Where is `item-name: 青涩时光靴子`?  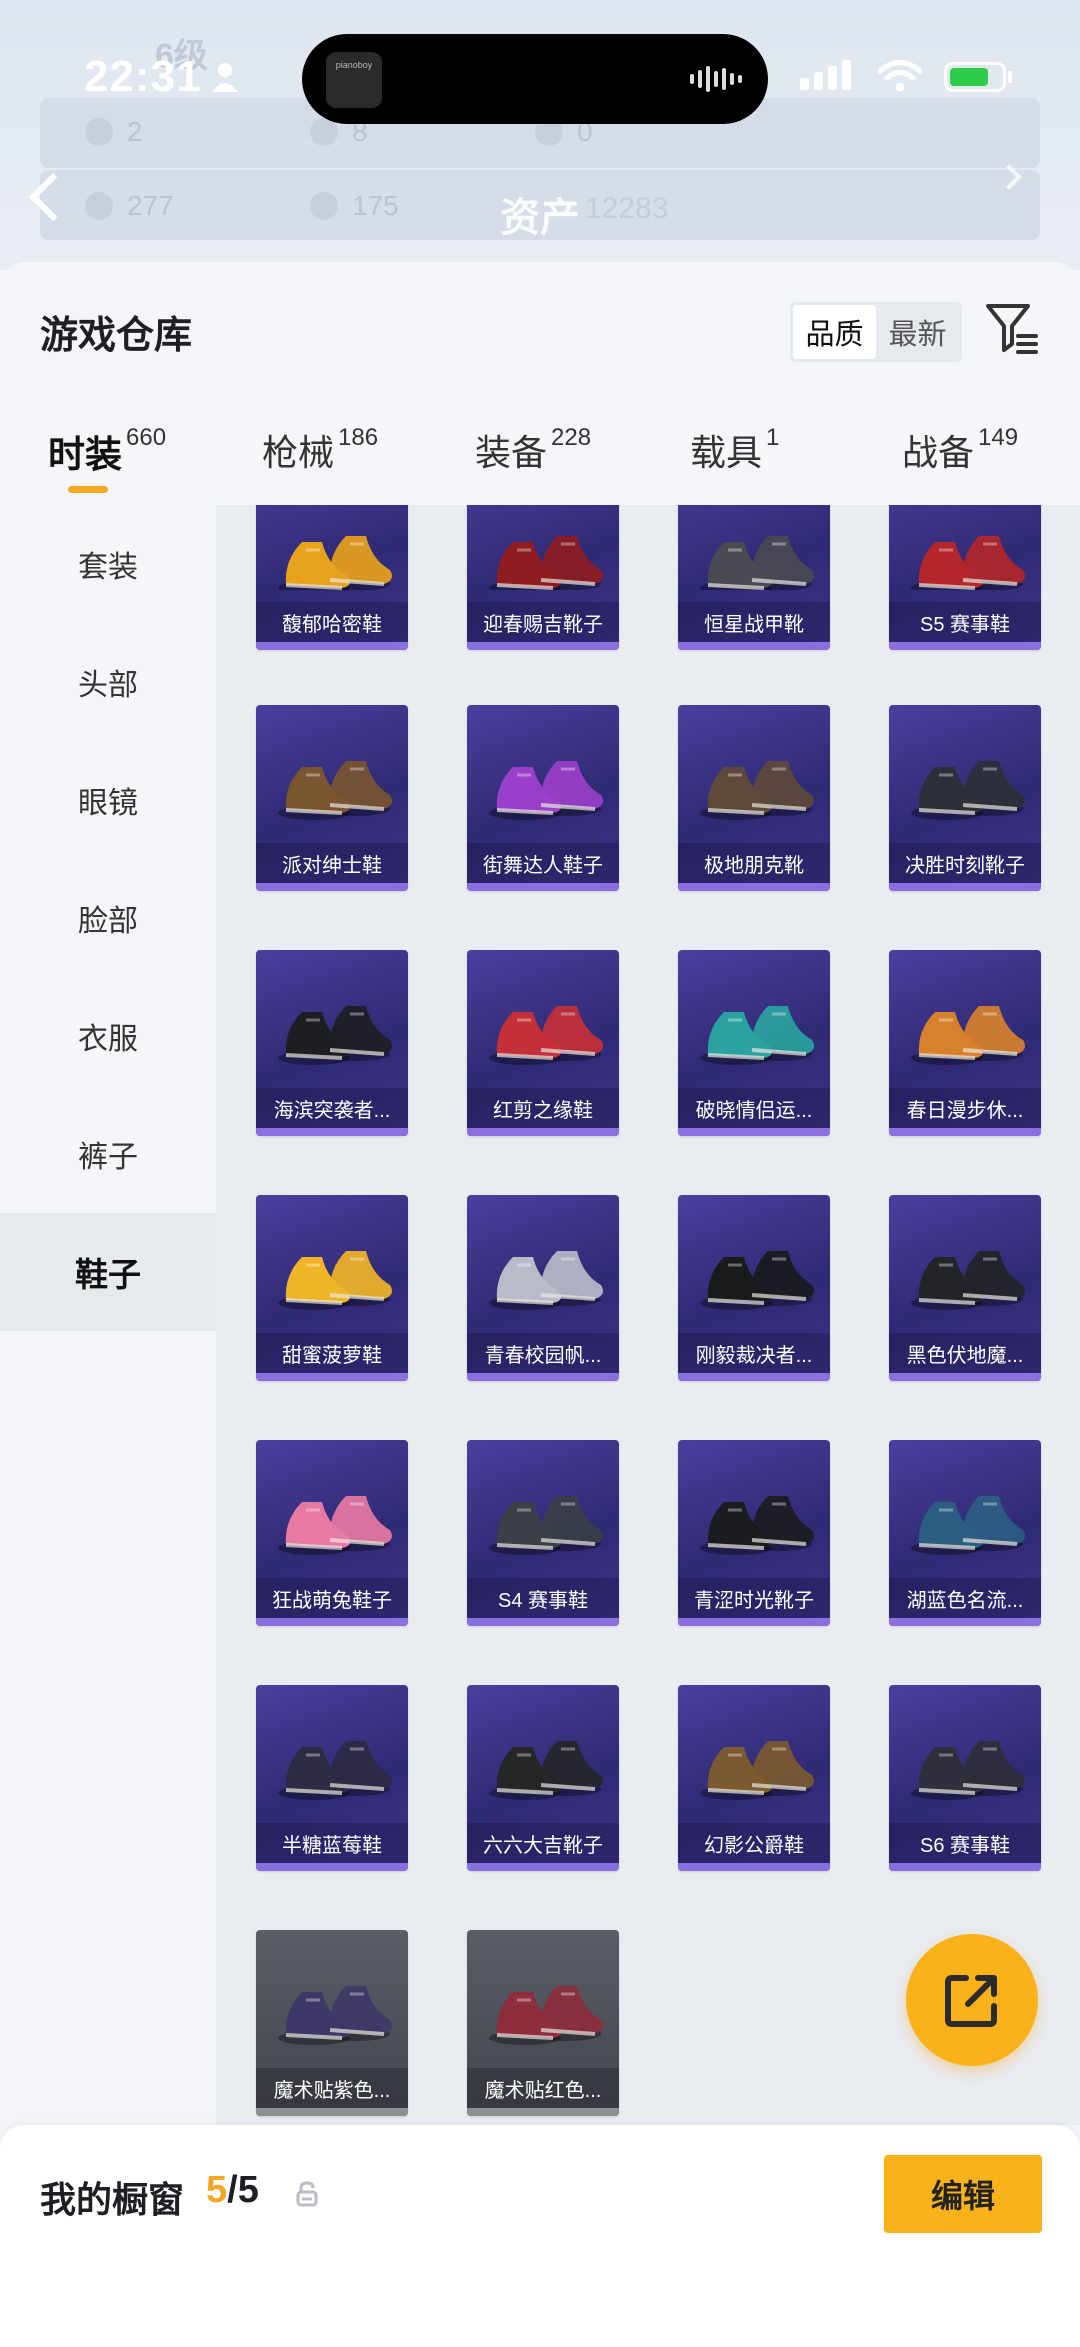
item-name: 青涩时光靴子 is located at coordinates (754, 1598).